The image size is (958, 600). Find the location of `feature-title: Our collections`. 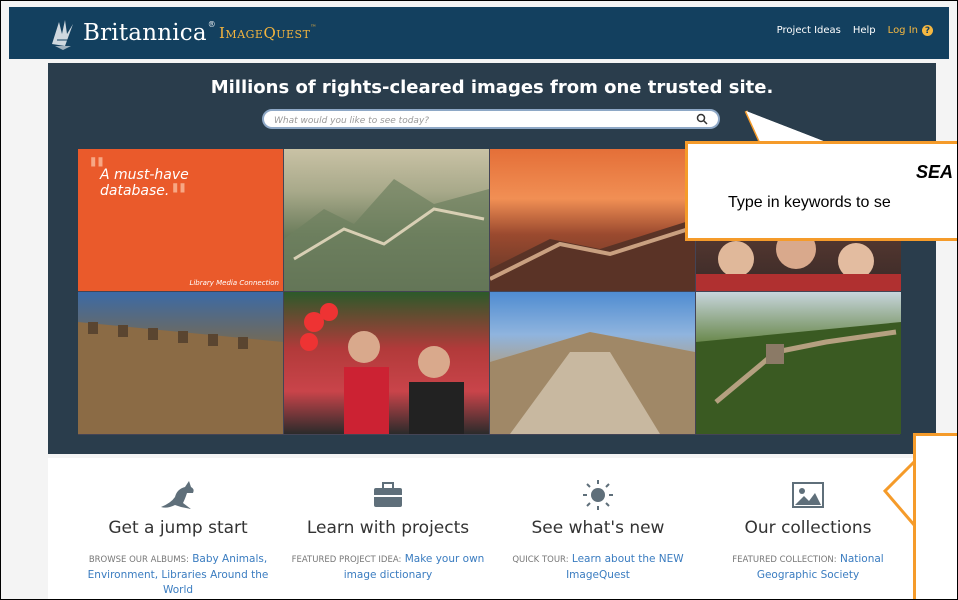

feature-title: Our collections is located at coordinates (808, 528).